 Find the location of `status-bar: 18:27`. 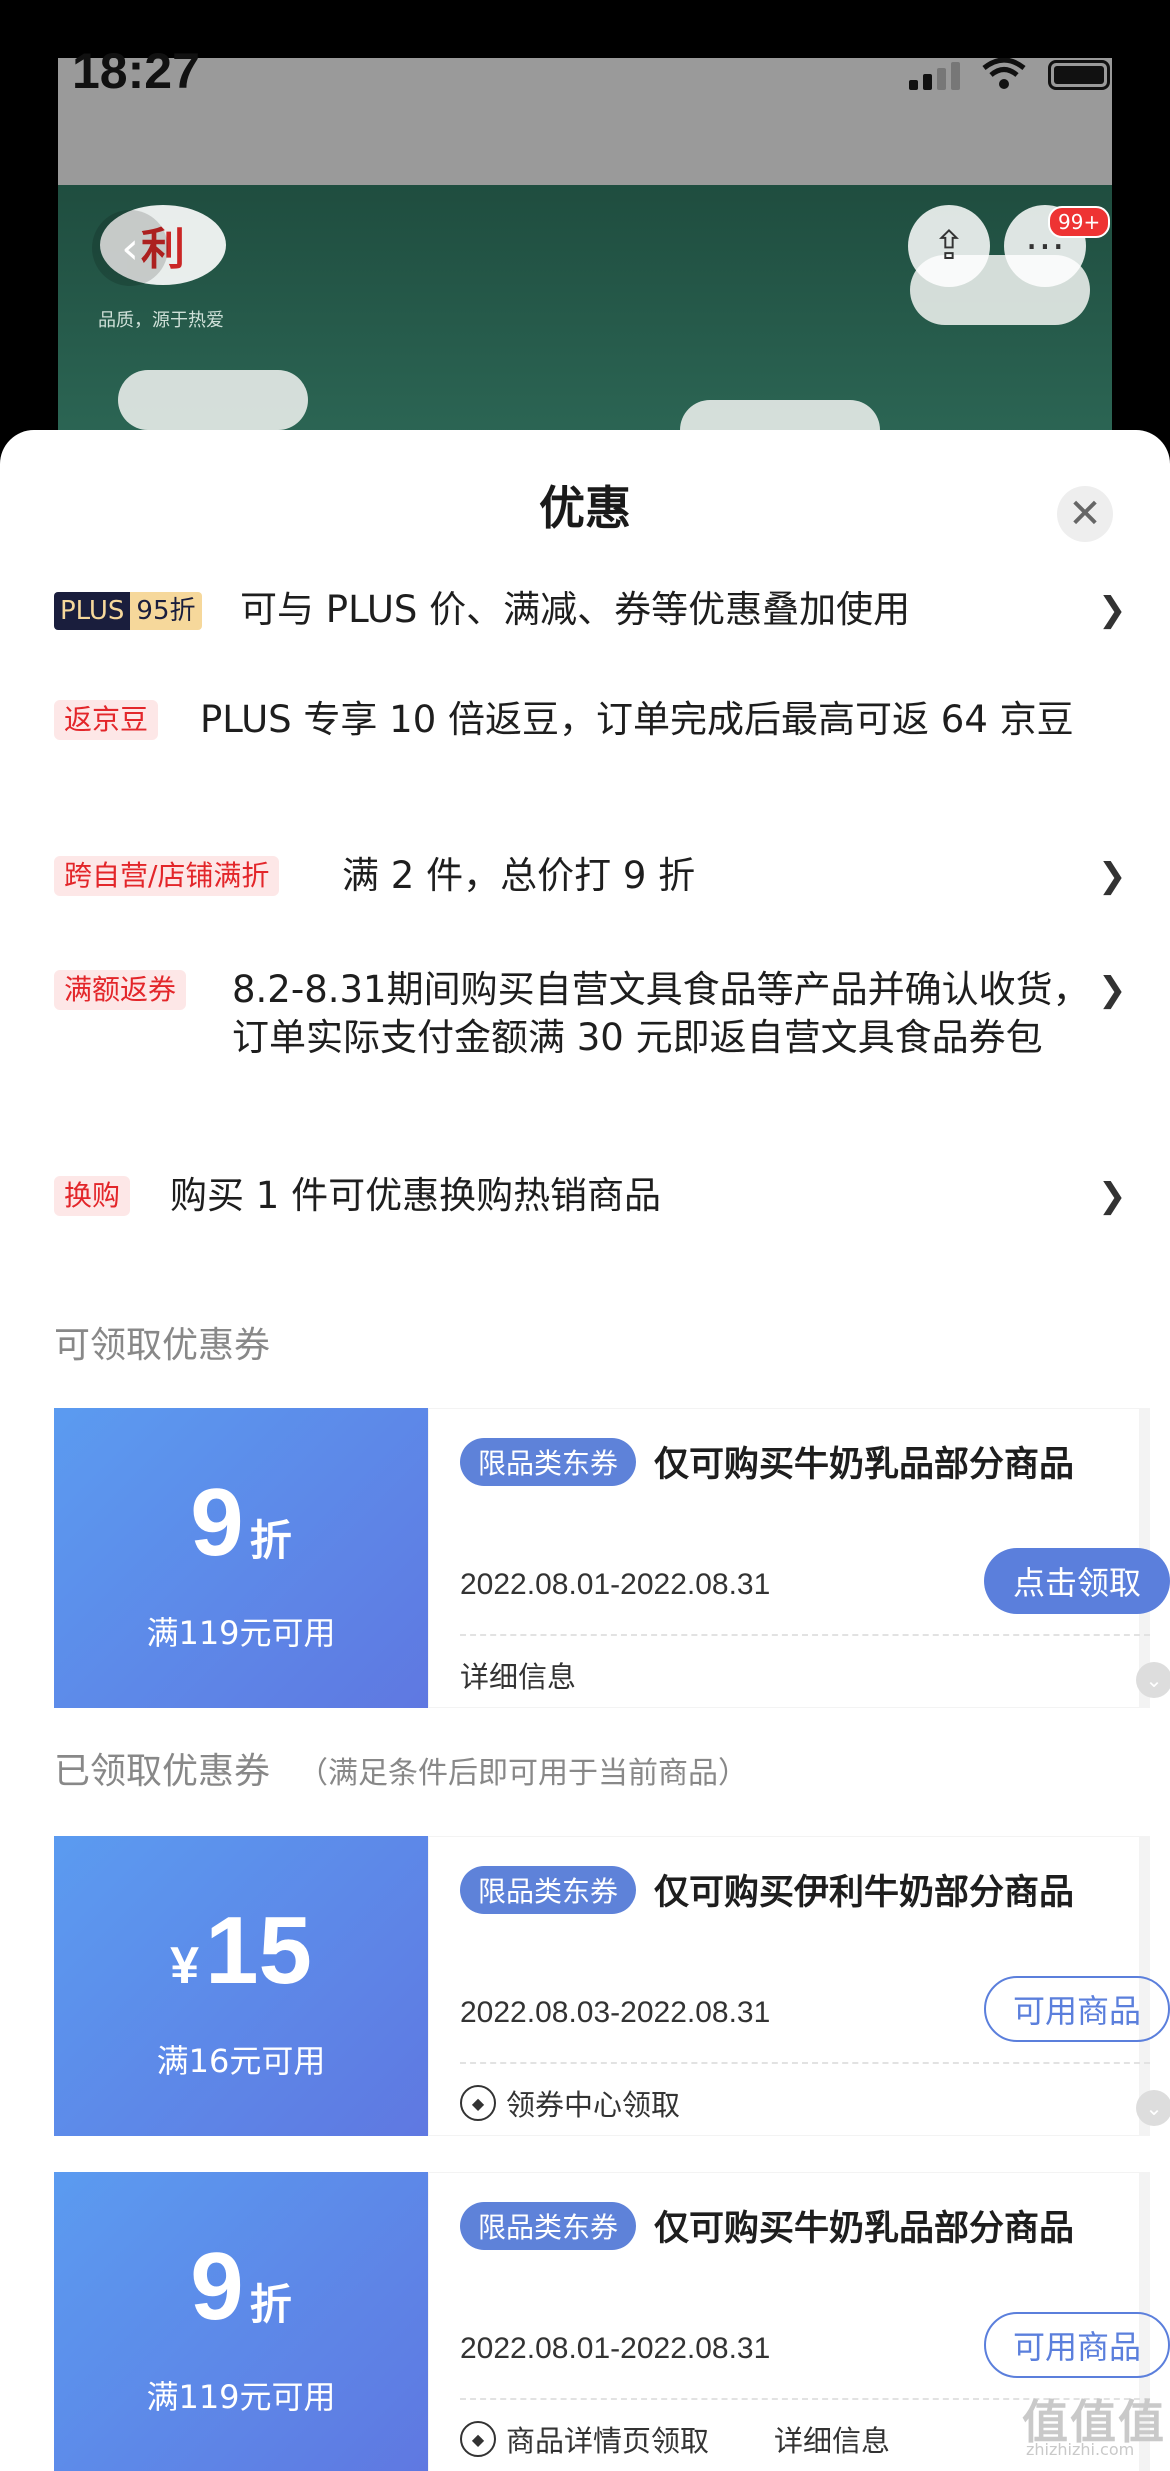

status-bar: 18:27 is located at coordinates (585, 49).